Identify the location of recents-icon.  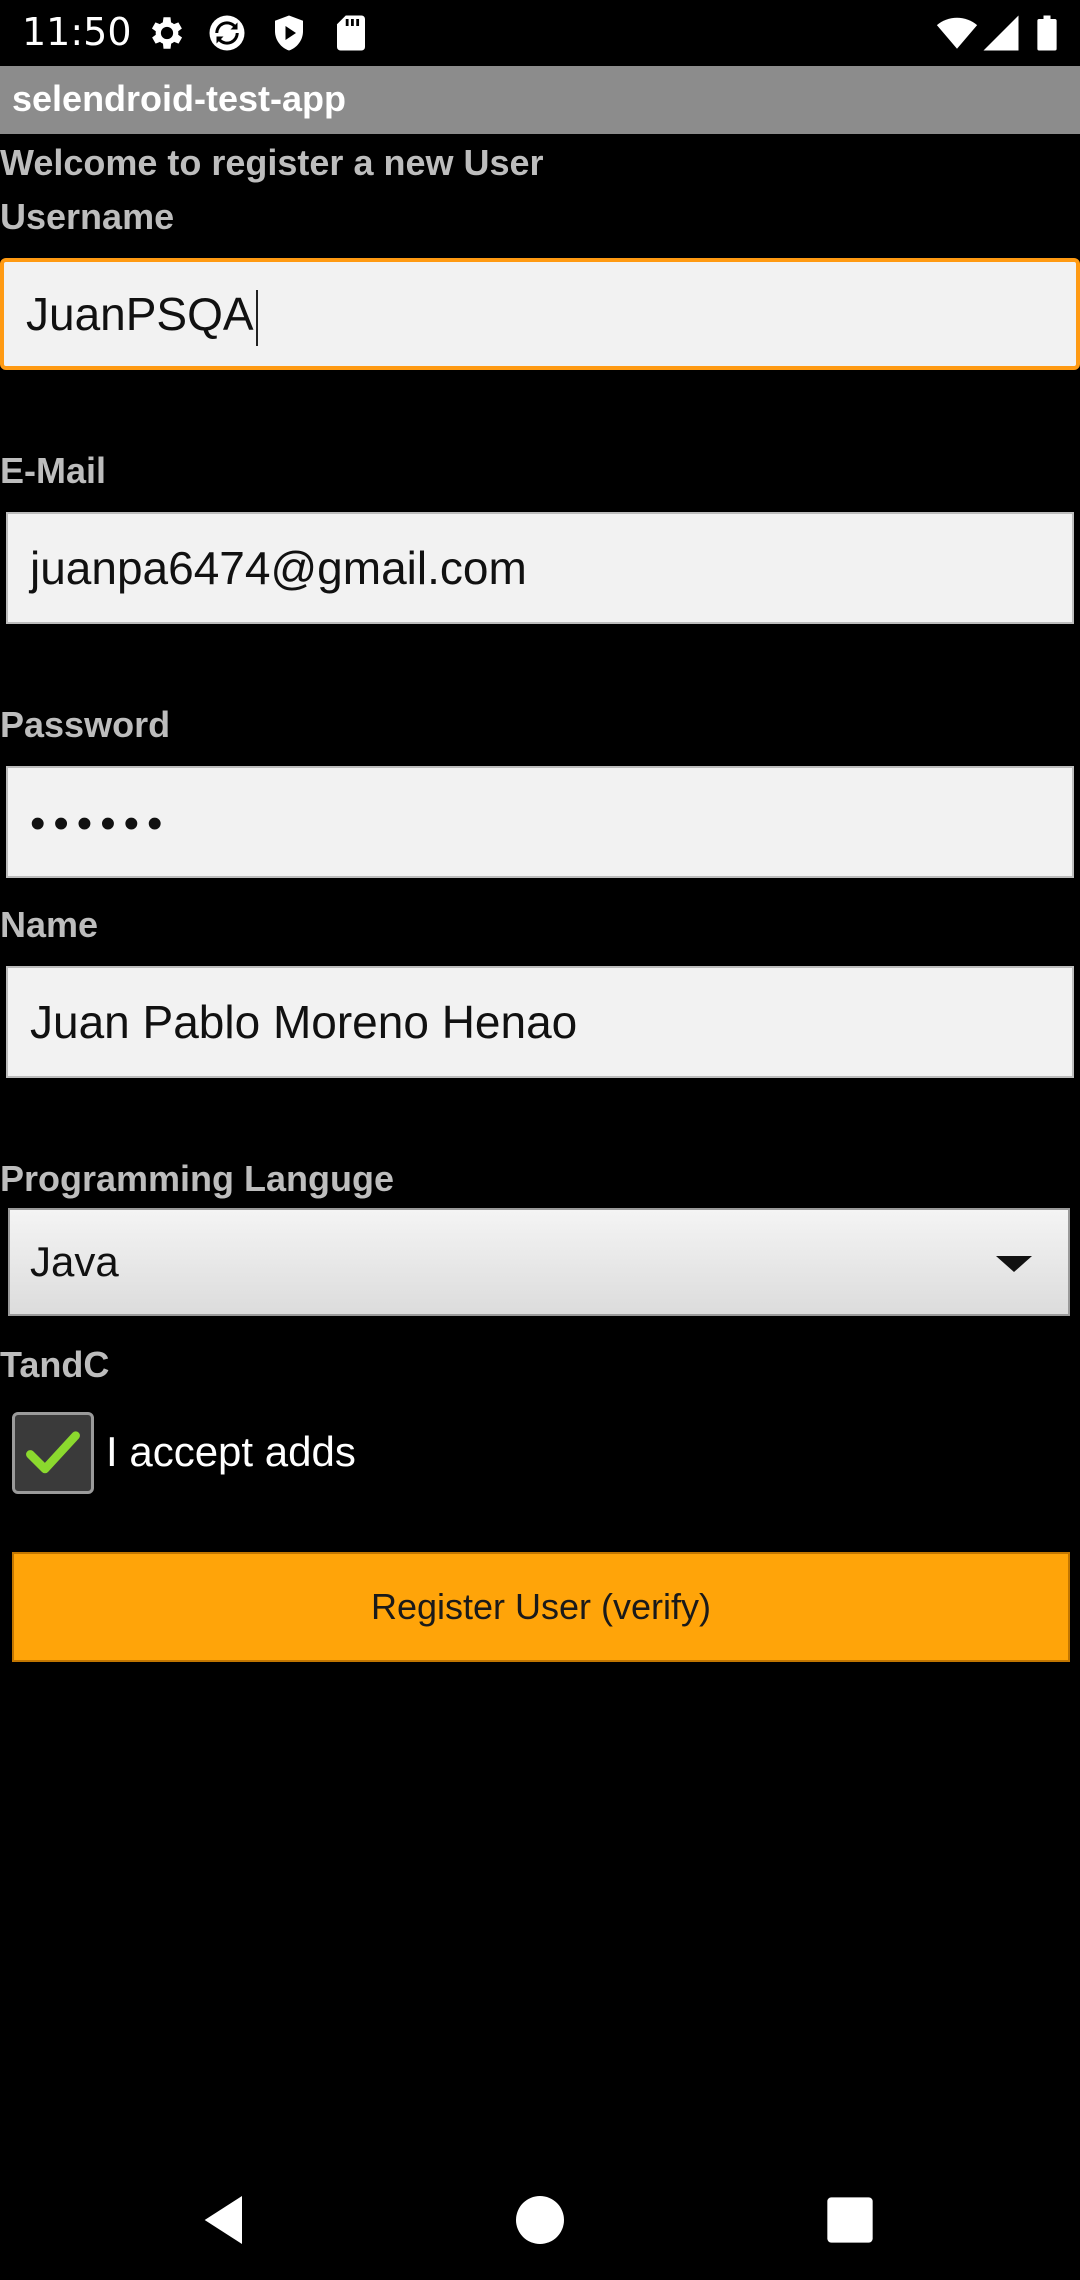
(850, 2220).